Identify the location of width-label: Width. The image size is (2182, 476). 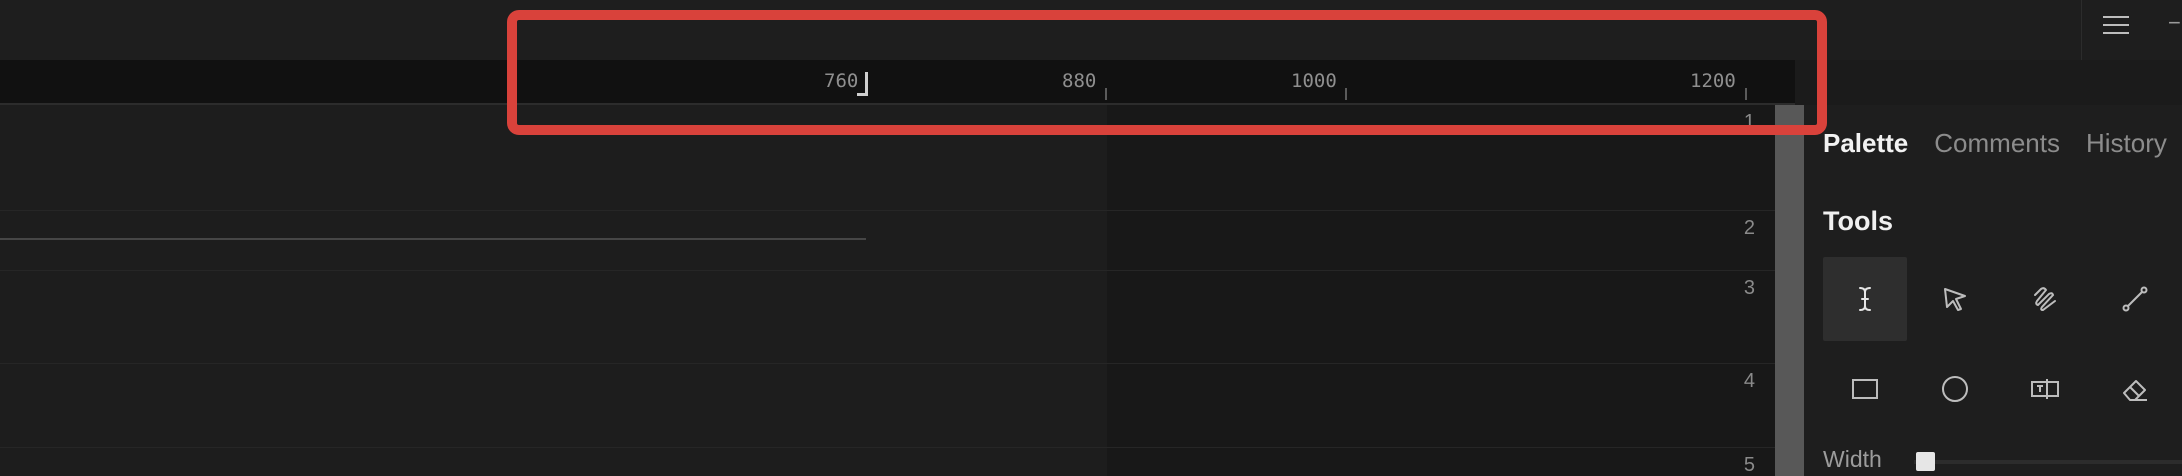
(1852, 459).